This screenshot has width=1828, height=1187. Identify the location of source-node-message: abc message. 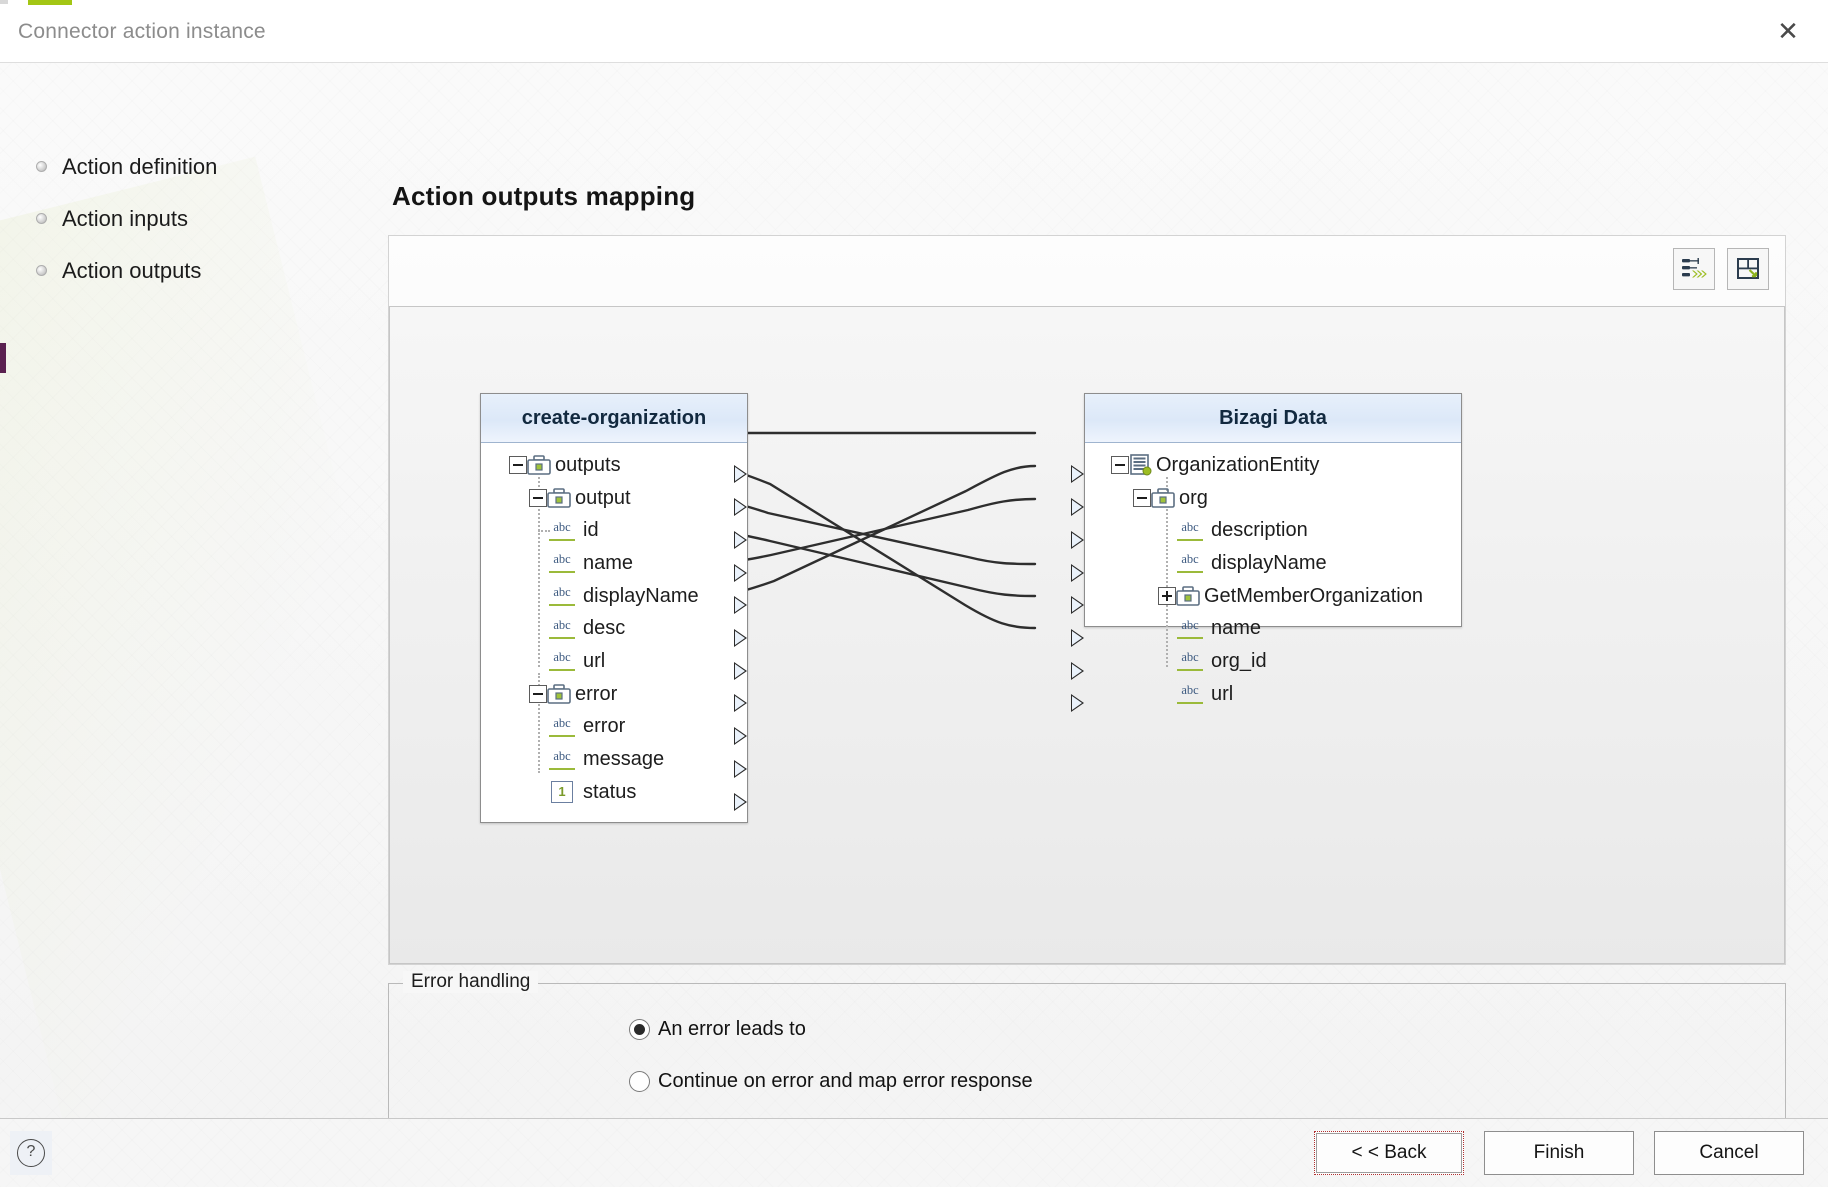
(614, 759).